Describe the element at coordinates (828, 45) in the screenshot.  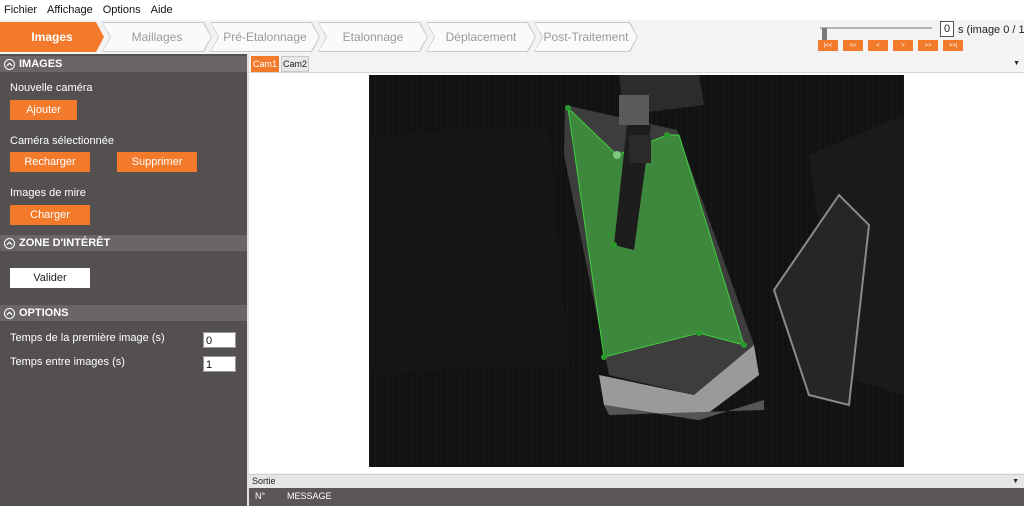
I see `first-frame-button: |<<` at that location.